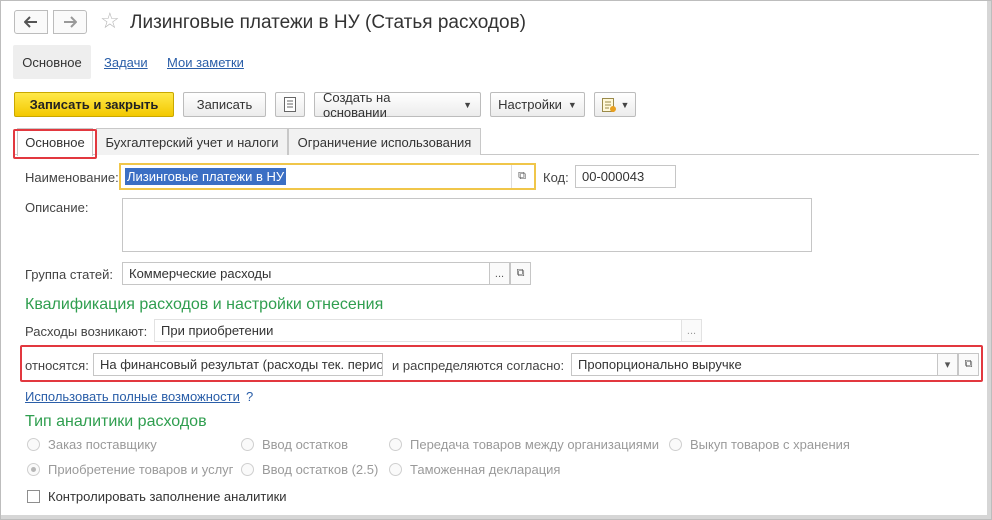  Describe the element at coordinates (418, 330) in the screenshot. I see `arise-input: При приобретении` at that location.